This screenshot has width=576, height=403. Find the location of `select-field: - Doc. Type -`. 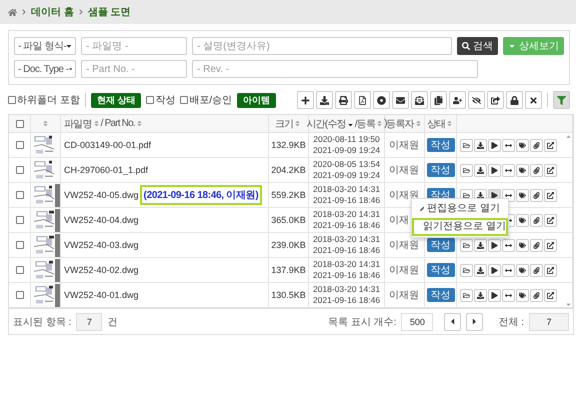

select-field: - Doc. Type - is located at coordinates (45, 69).